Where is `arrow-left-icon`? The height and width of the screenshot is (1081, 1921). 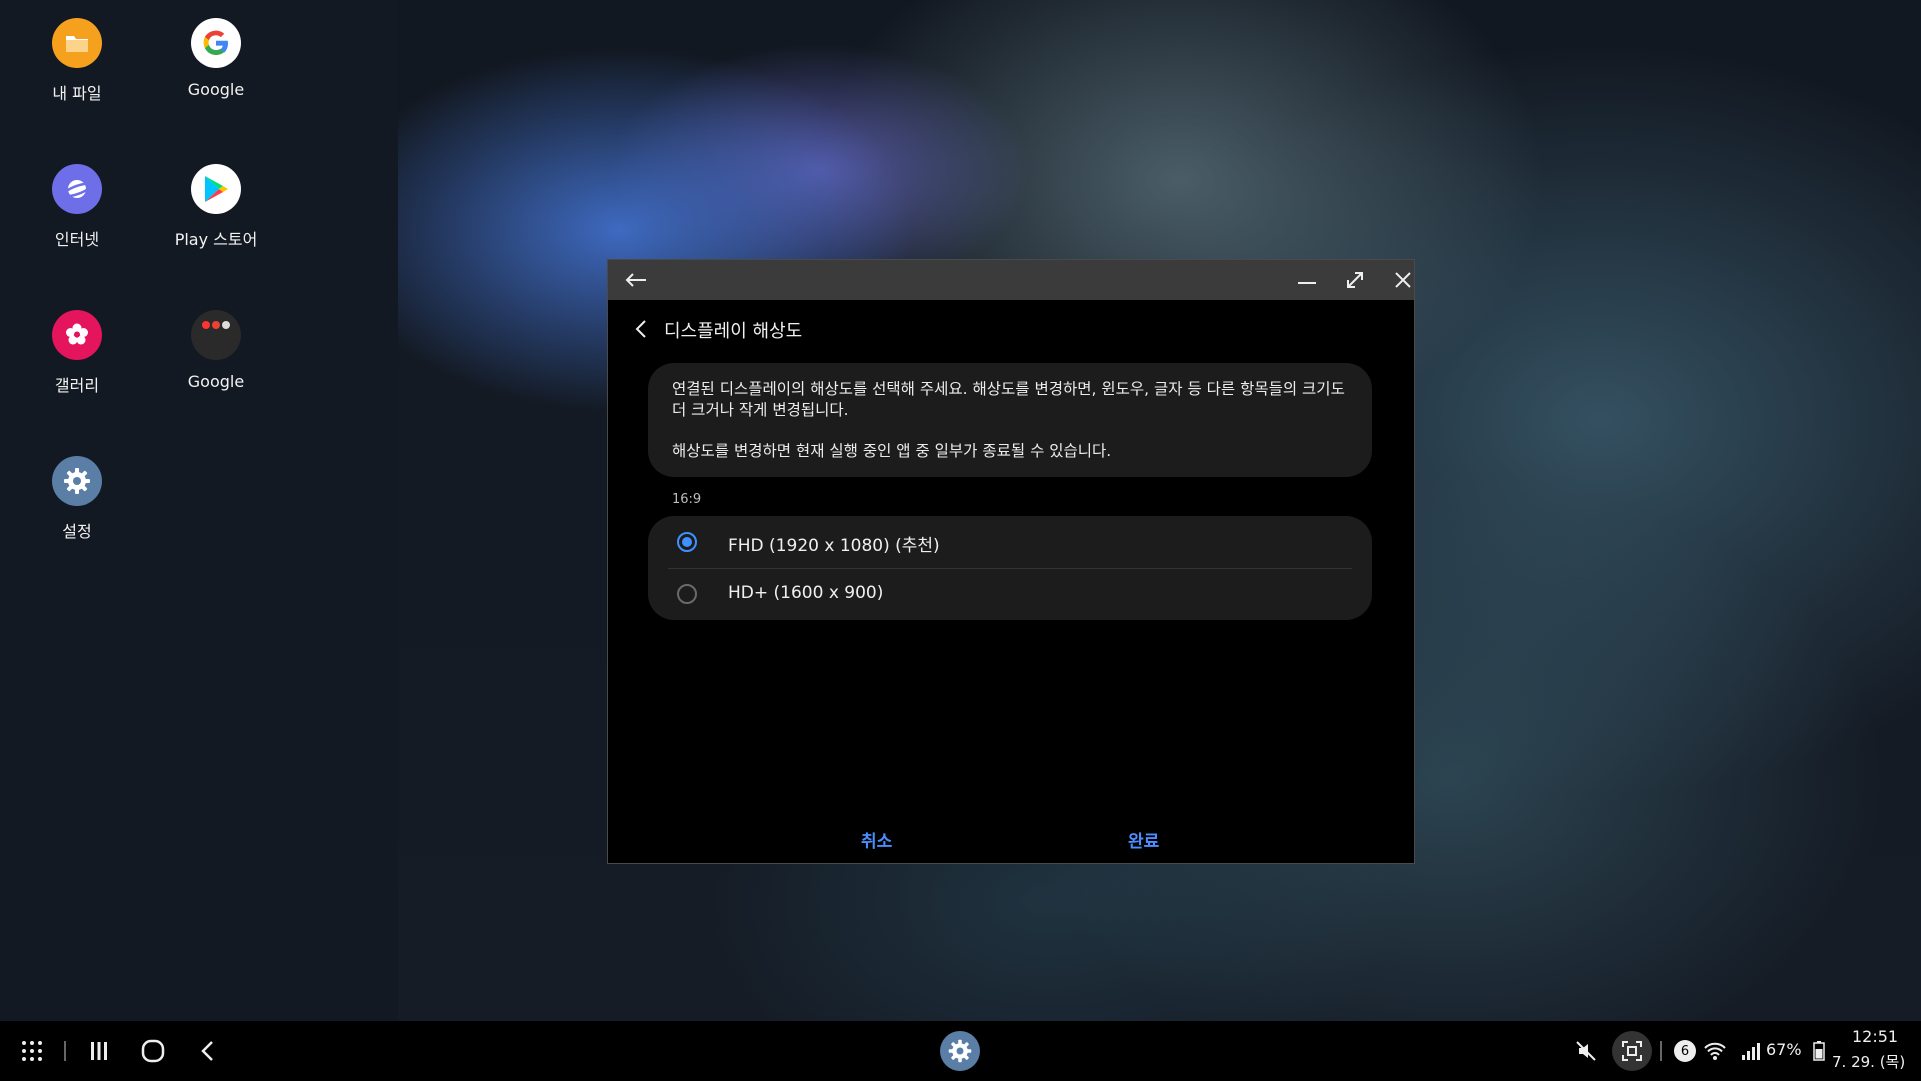
arrow-left-icon is located at coordinates (635, 280).